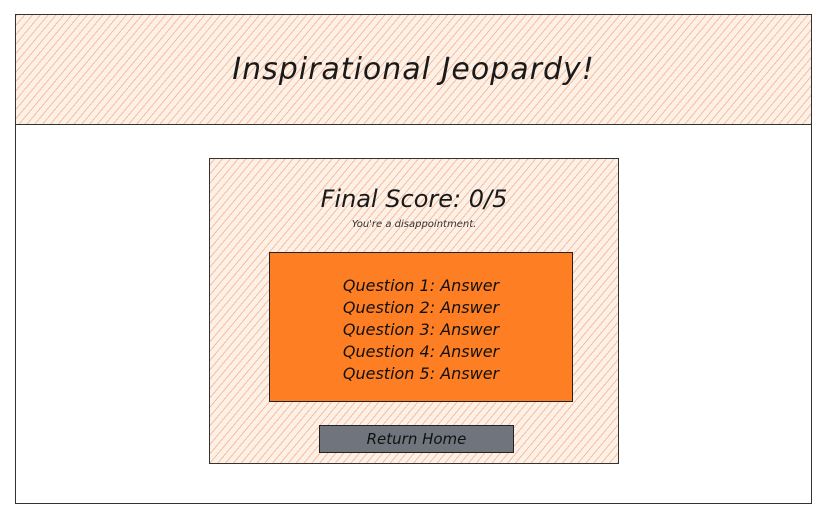  What do you see at coordinates (414, 199) in the screenshot?
I see `final-score: Final Score: 0/5` at bounding box center [414, 199].